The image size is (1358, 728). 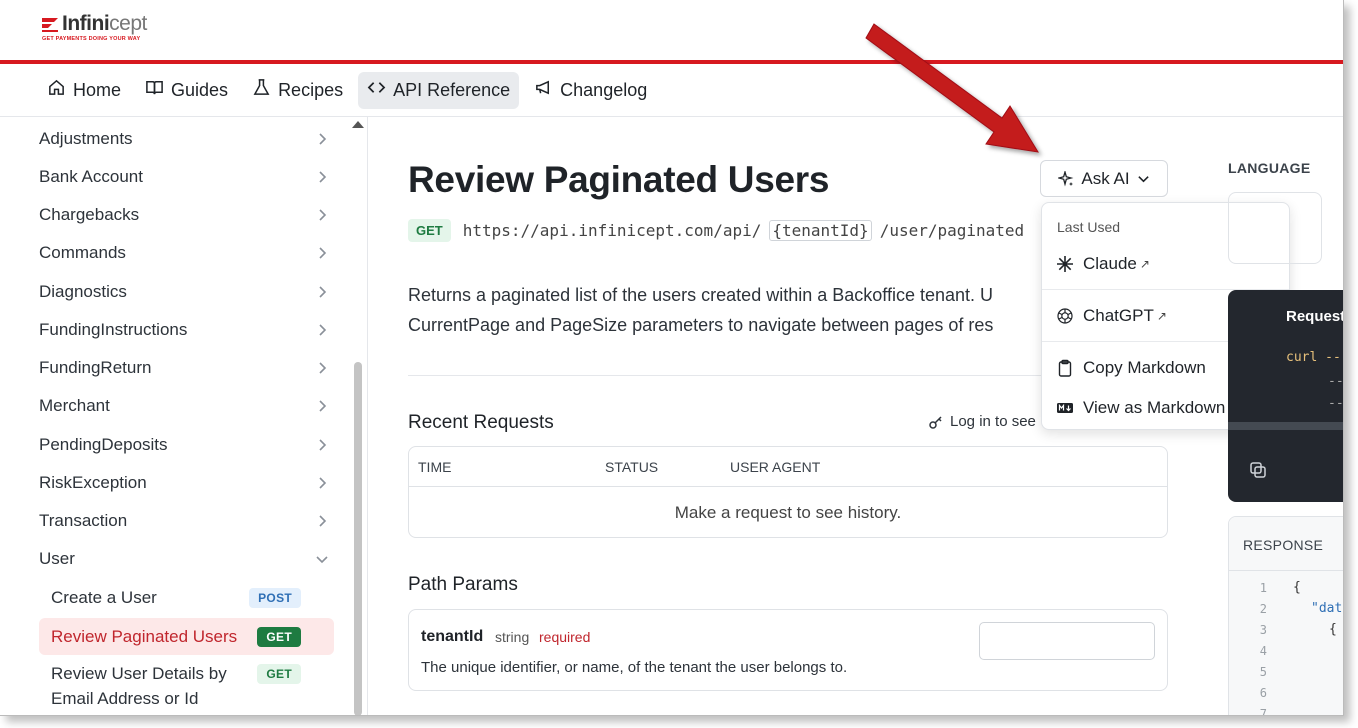 I want to click on sidebar-subitem-label-line1: Review User Details by, so click(x=139, y=673).